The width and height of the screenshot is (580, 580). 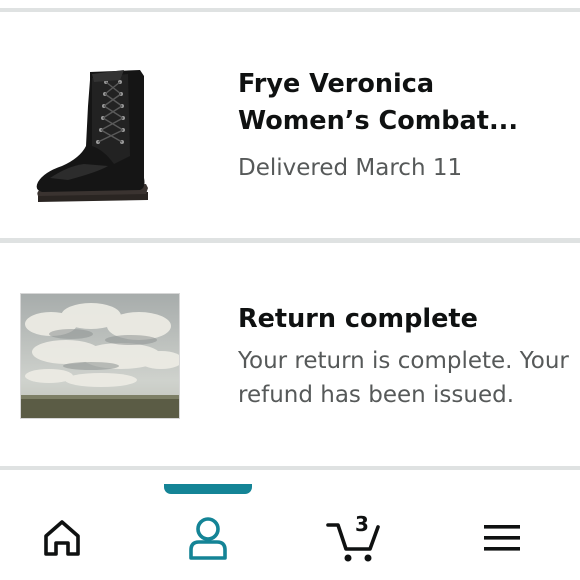 I want to click on boot-product-image, so click(x=93, y=139).